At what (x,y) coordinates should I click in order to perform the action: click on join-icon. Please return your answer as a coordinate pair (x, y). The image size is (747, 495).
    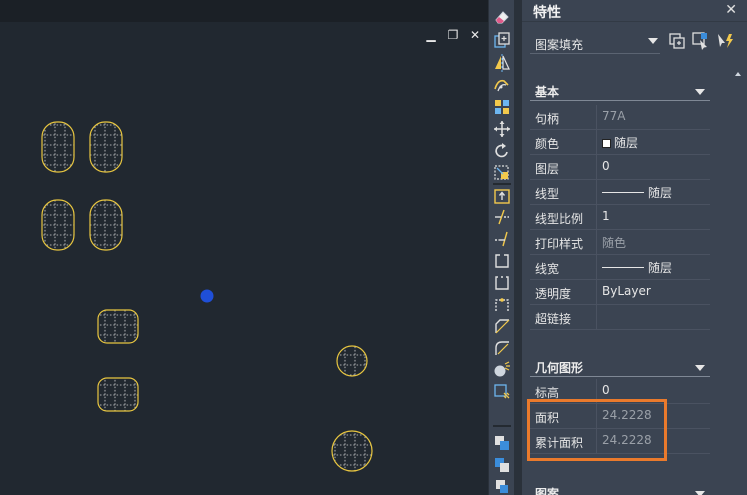
    Looking at the image, I should click on (502, 305).